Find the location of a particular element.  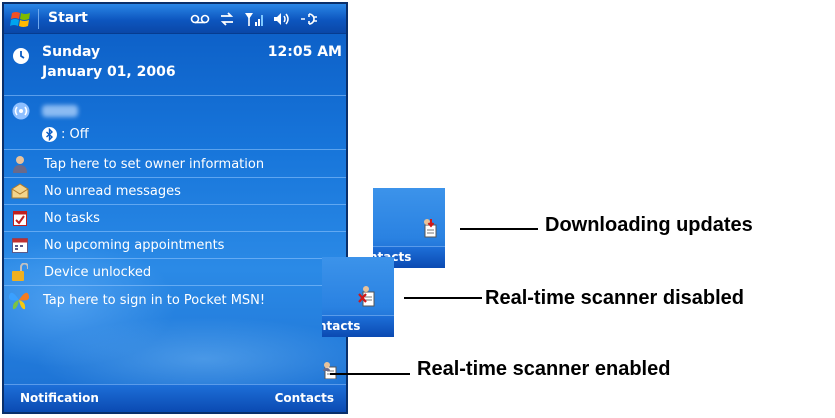

sync-icon is located at coordinates (227, 19).